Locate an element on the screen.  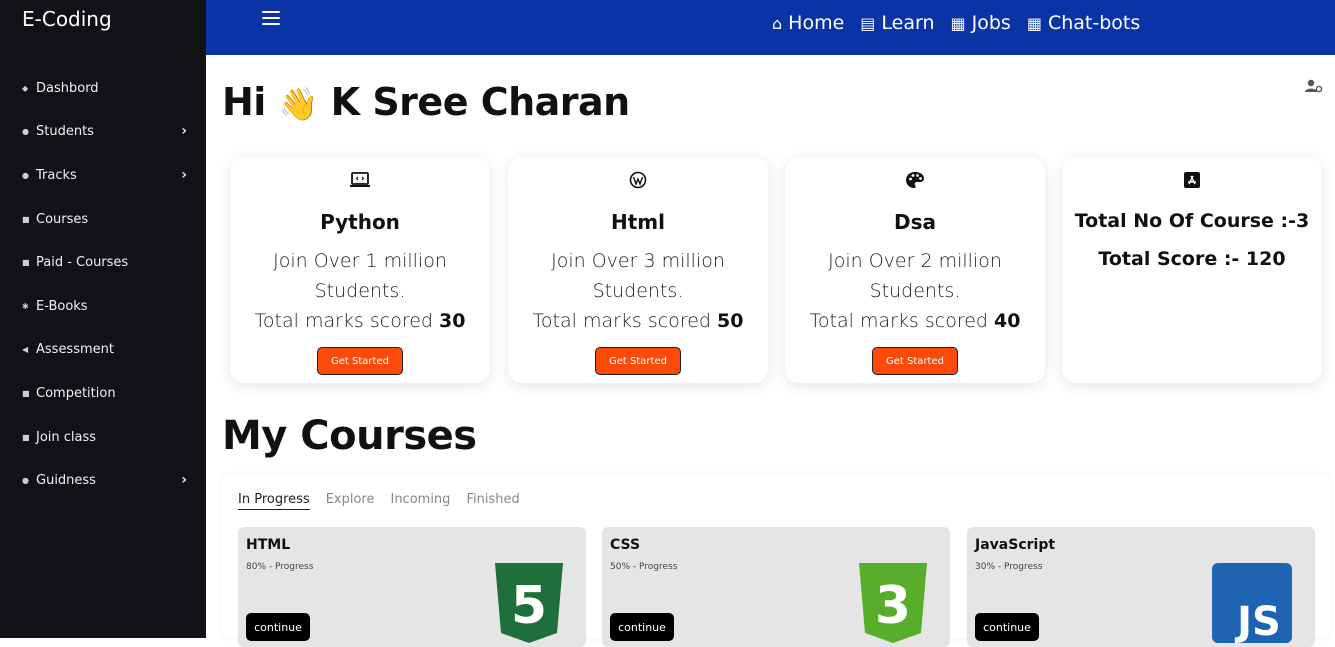
top-nav-links: ⌂ Home ▤ Learn ▦ Jobs ▦ Chat-bots is located at coordinates (956, 23).